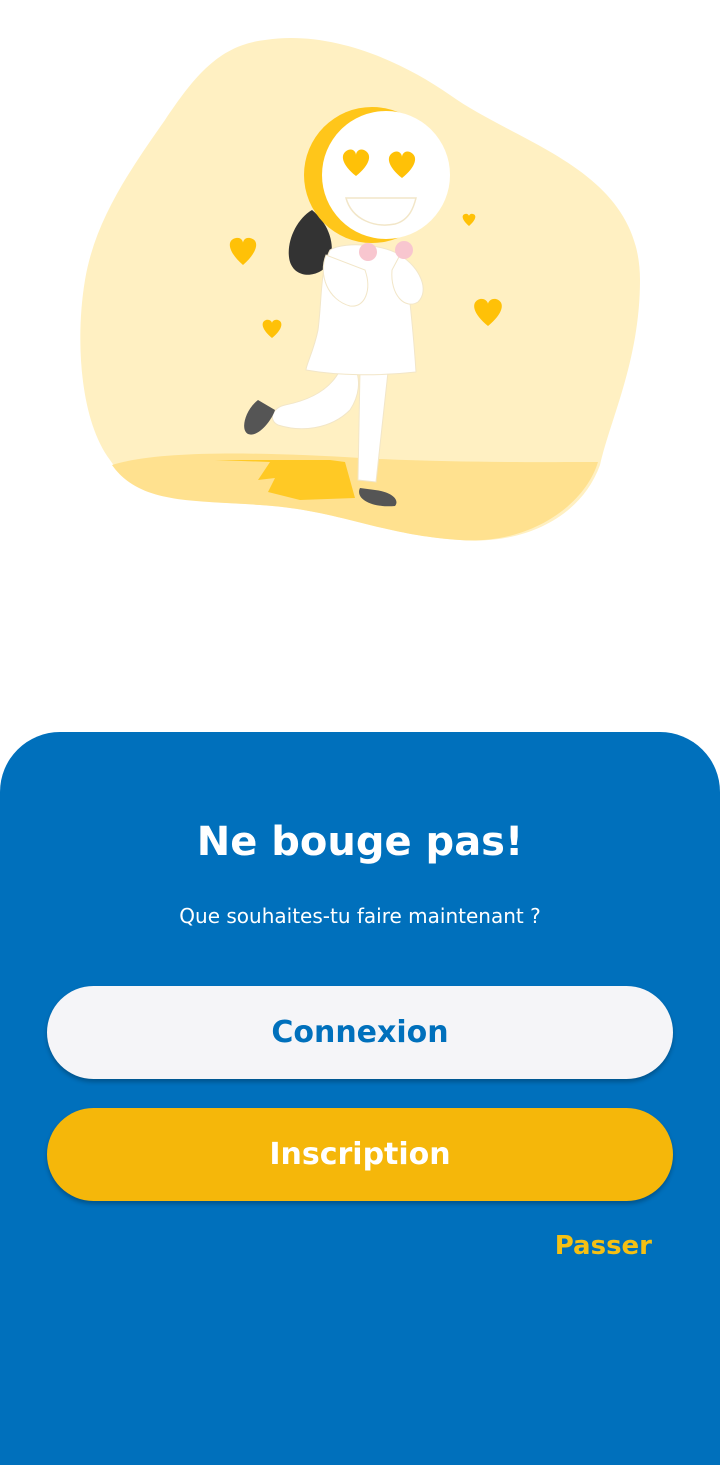  I want to click on skip-link: Passer, so click(603, 1246).